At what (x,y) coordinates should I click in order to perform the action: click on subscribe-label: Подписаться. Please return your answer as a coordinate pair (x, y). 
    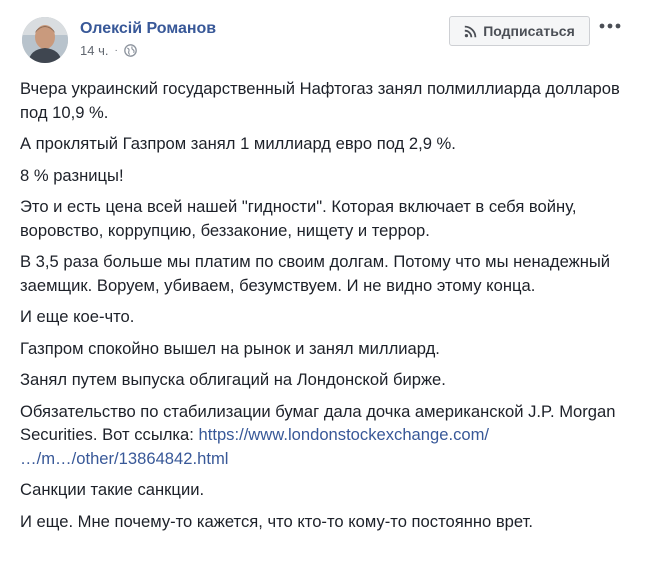
    Looking at the image, I should click on (529, 31).